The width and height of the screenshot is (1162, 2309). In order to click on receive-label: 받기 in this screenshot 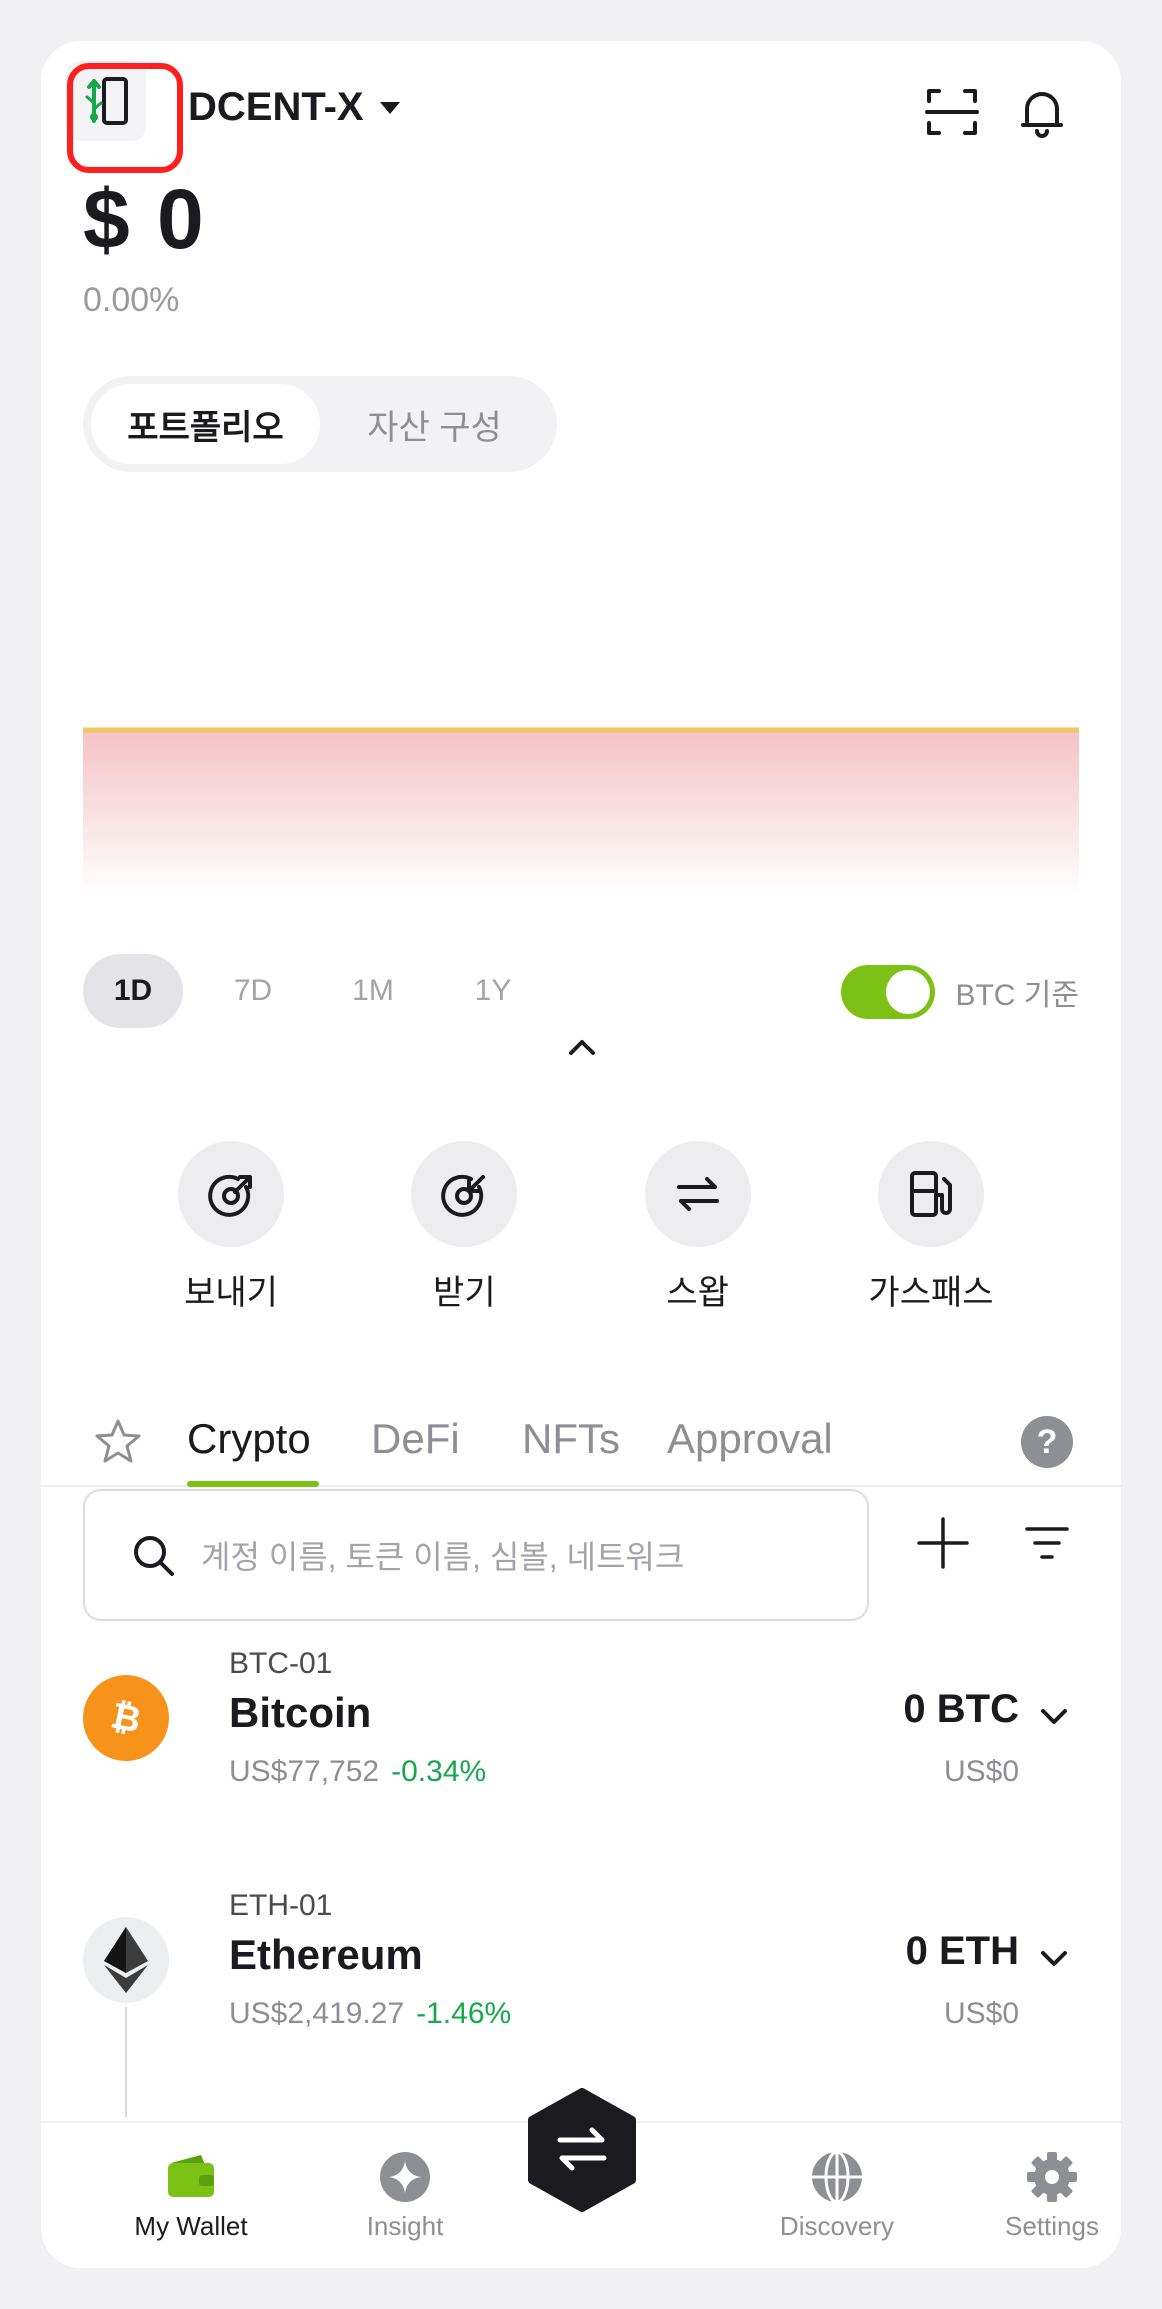, I will do `click(464, 1293)`.